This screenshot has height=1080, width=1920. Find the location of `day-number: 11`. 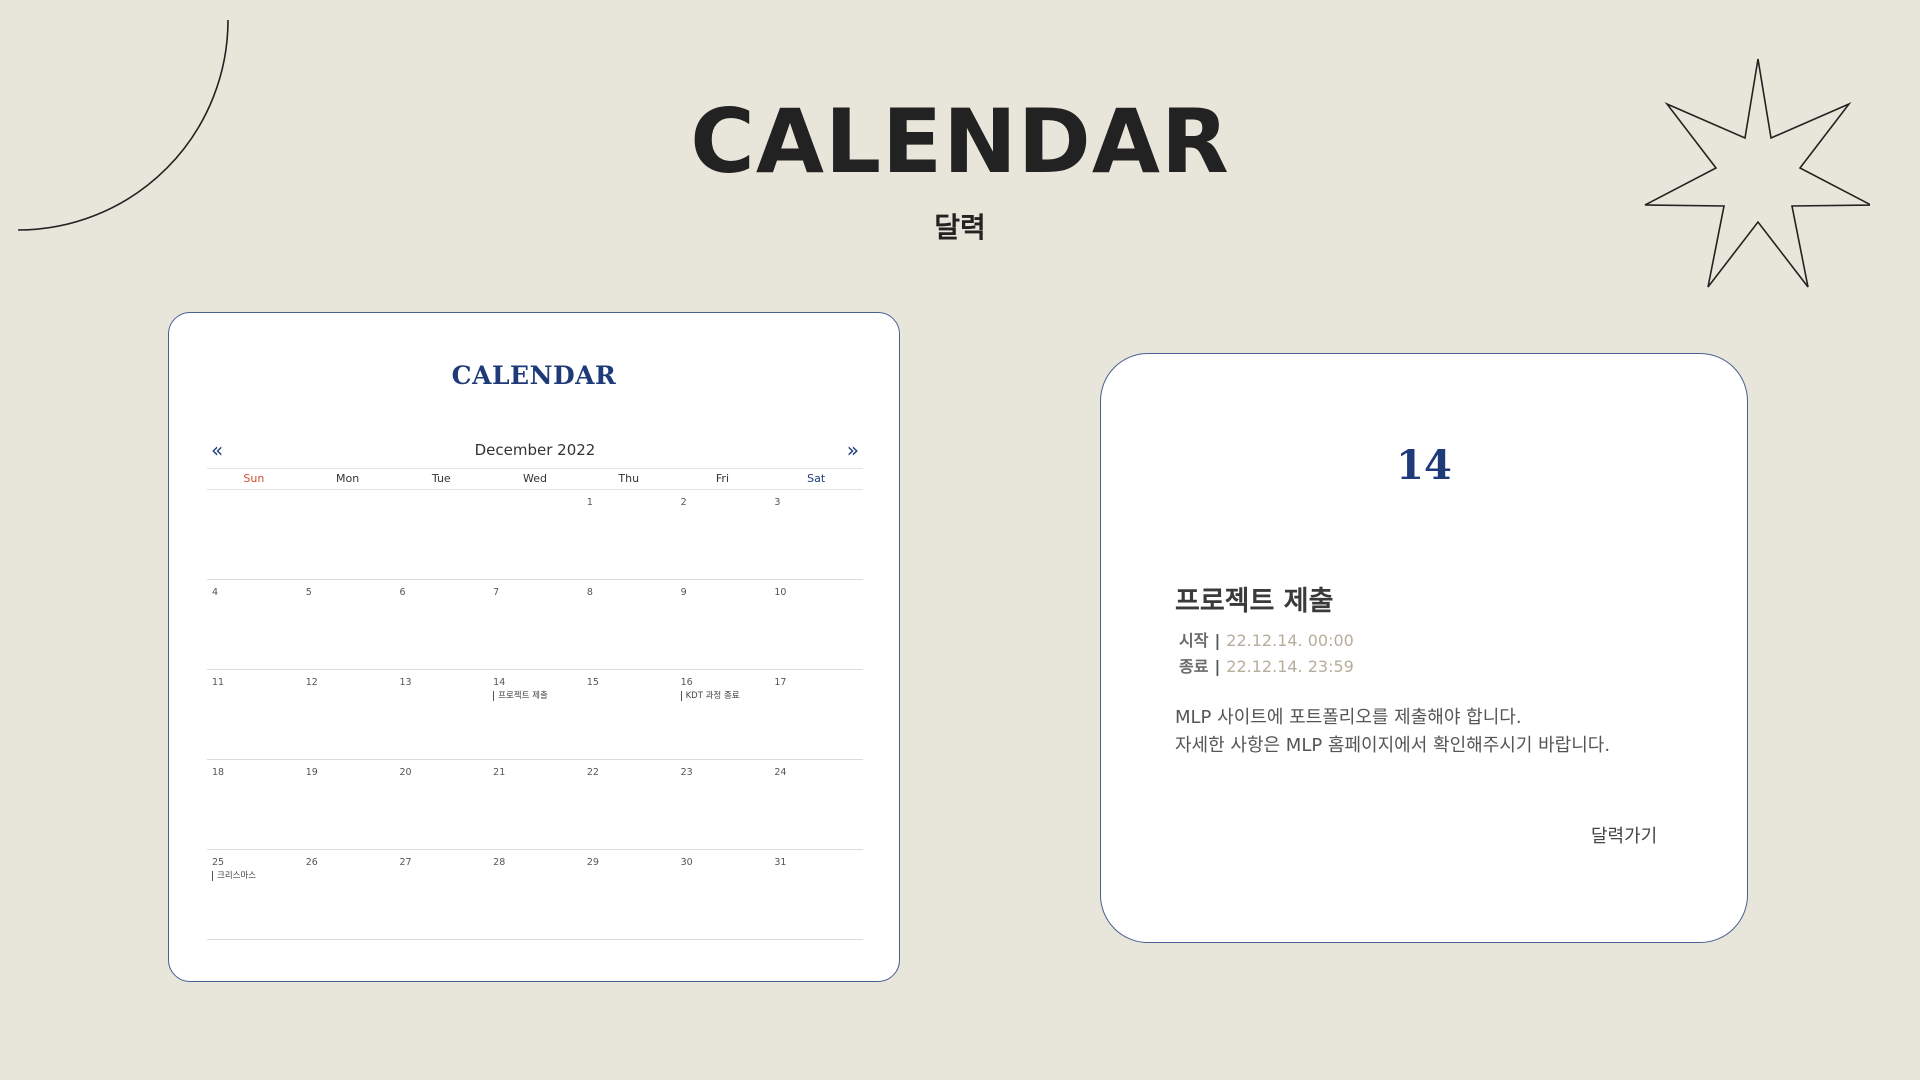

day-number: 11 is located at coordinates (218, 682).